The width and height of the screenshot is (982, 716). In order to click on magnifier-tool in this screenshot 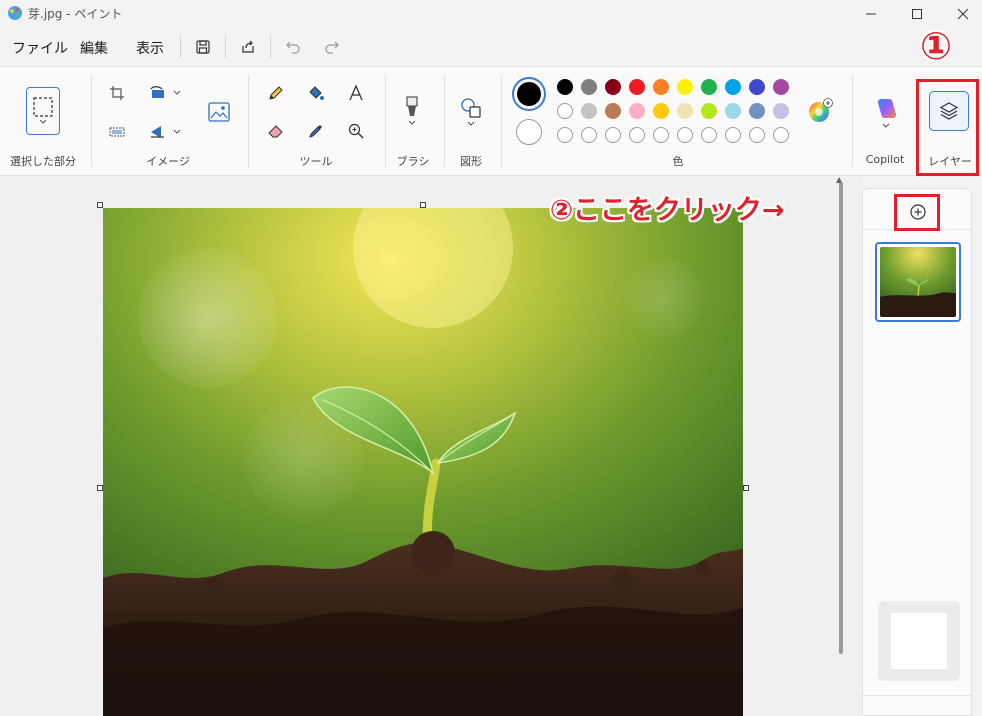, I will do `click(356, 131)`.